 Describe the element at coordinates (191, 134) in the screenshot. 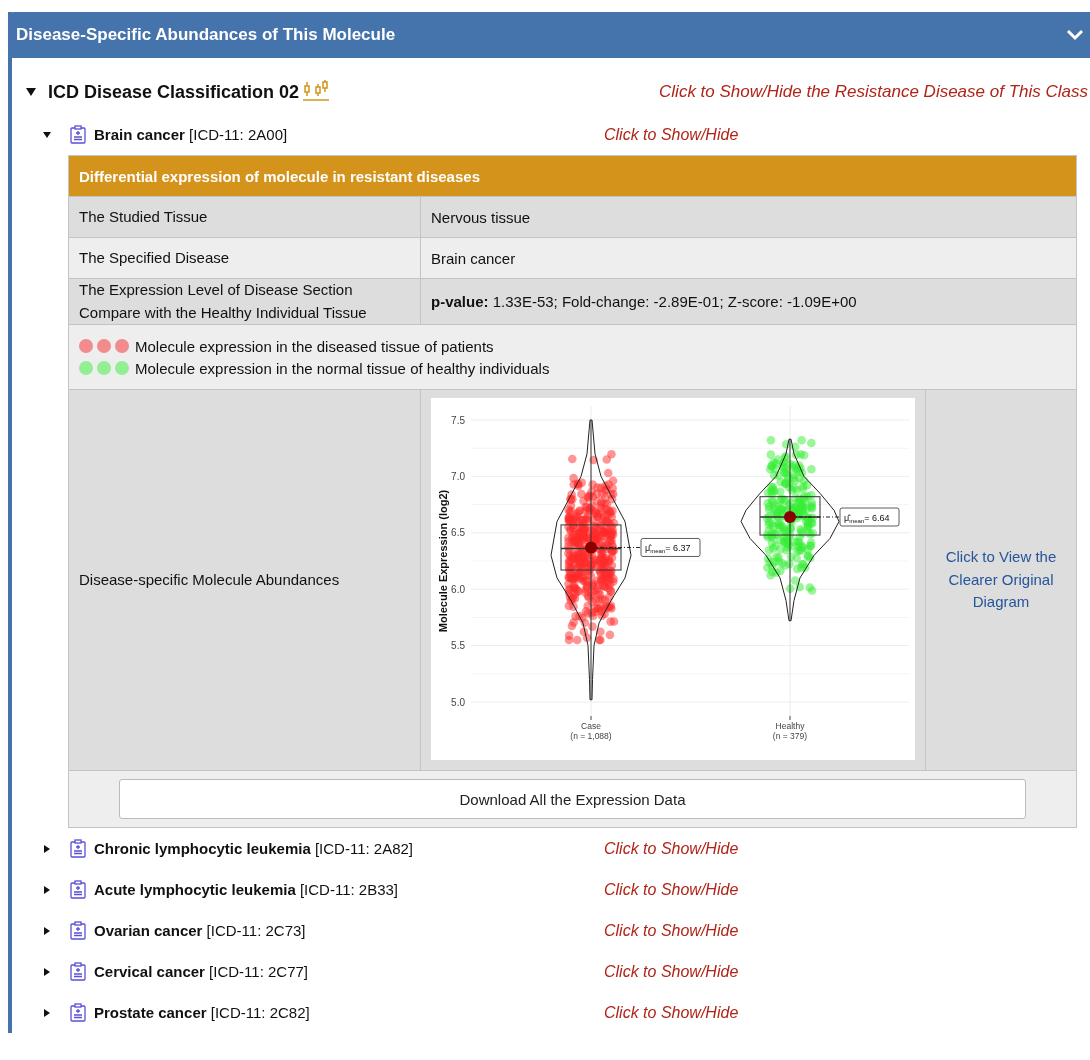

I see `disease-name: Brain cancer [ICD-11: 2A00]` at that location.